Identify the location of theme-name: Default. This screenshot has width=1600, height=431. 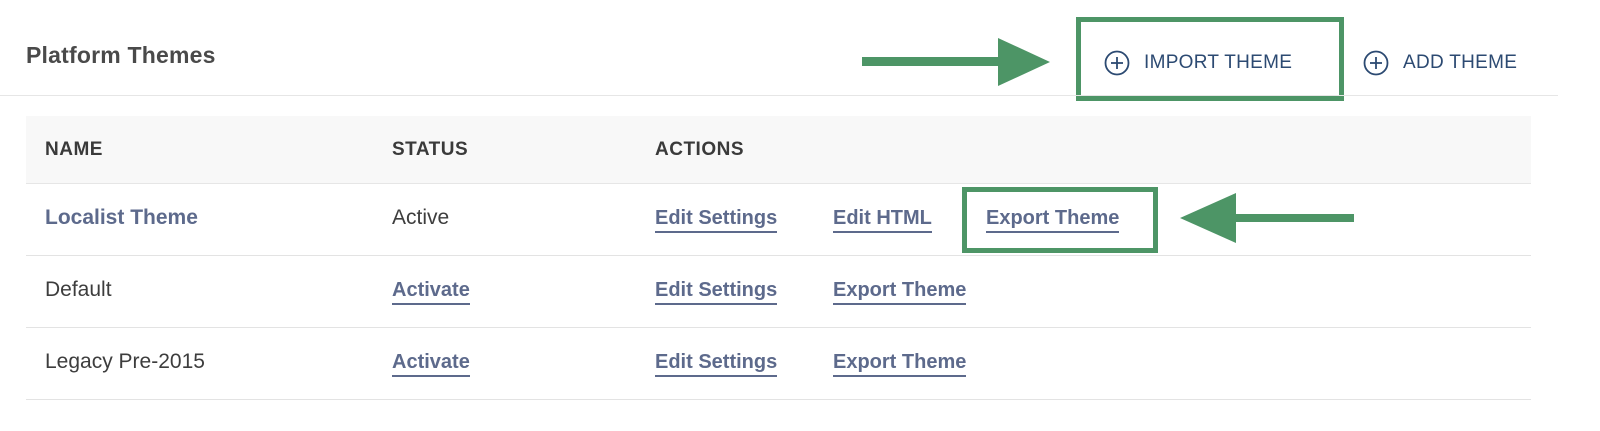
(78, 289).